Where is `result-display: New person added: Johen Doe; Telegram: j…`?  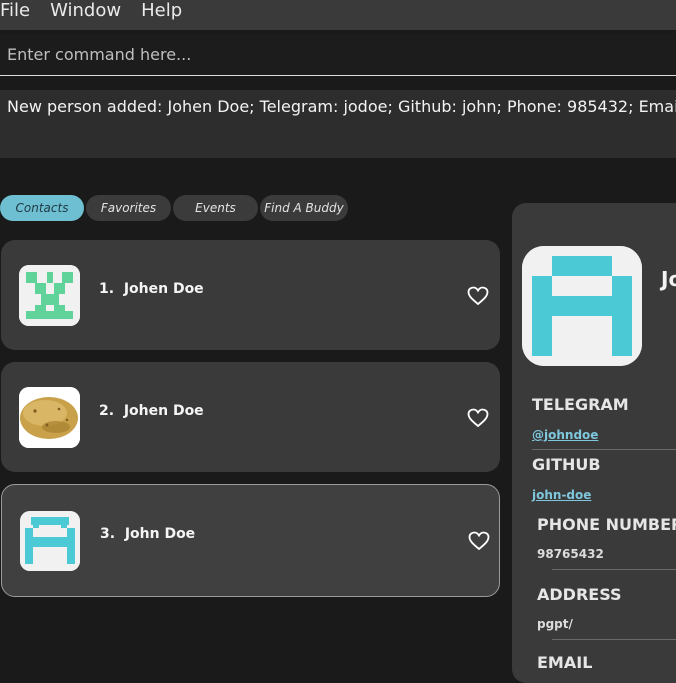
result-display: New person added: Johen Doe; Telegram: j… is located at coordinates (338, 124).